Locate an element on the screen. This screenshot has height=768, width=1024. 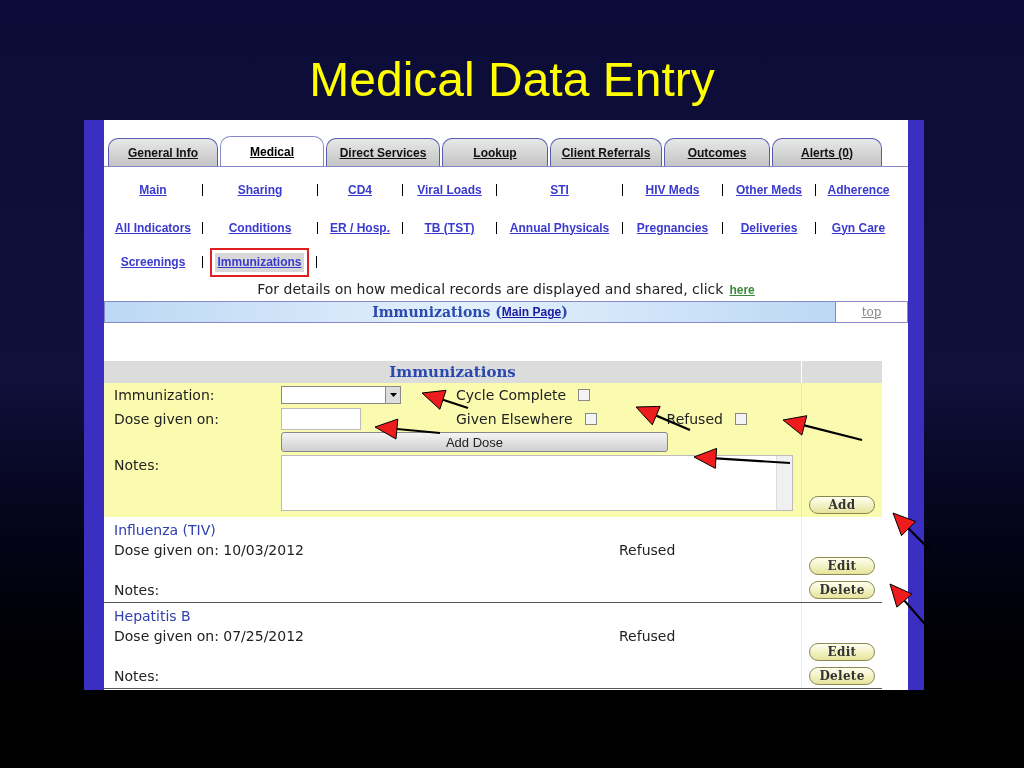
nav-link: Annual Physicals is located at coordinates (559, 228).